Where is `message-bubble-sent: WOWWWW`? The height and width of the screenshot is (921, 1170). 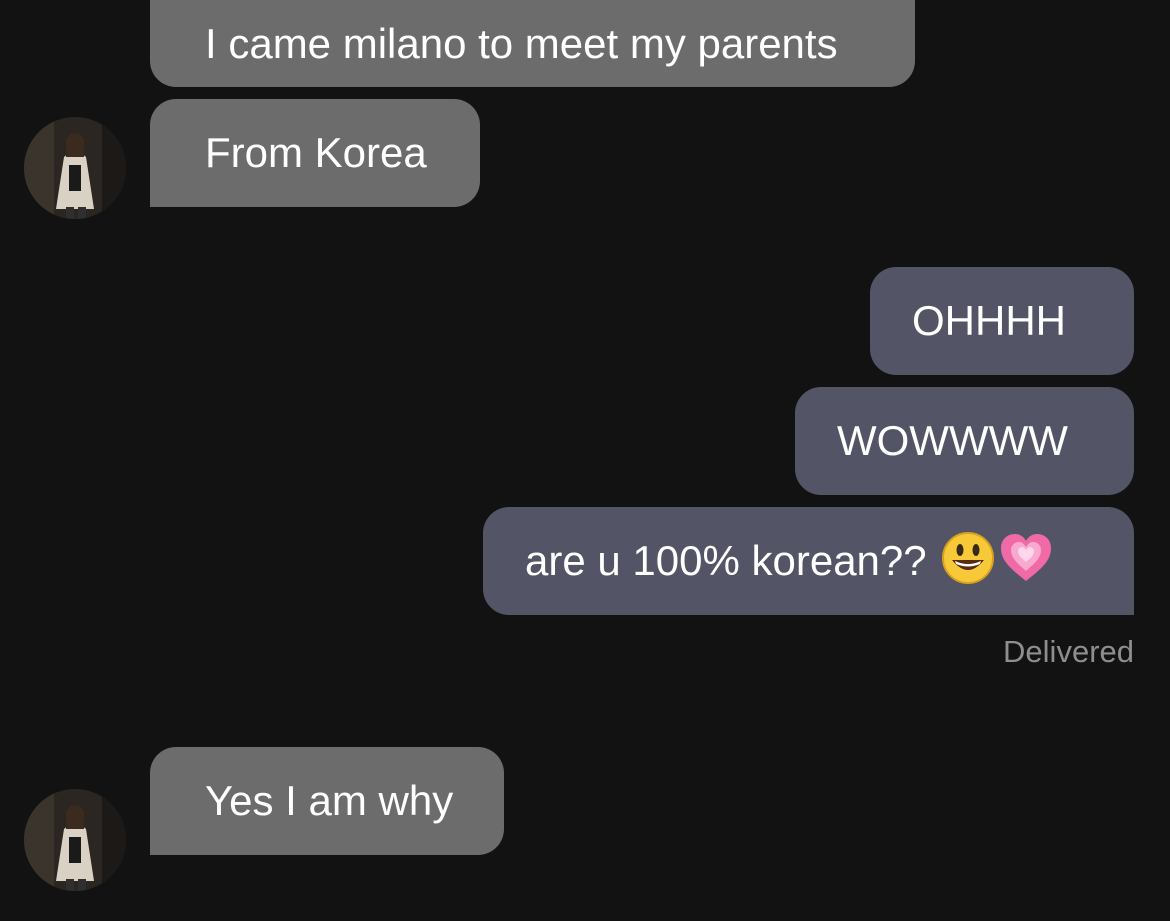
message-bubble-sent: WOWWWW is located at coordinates (964, 441).